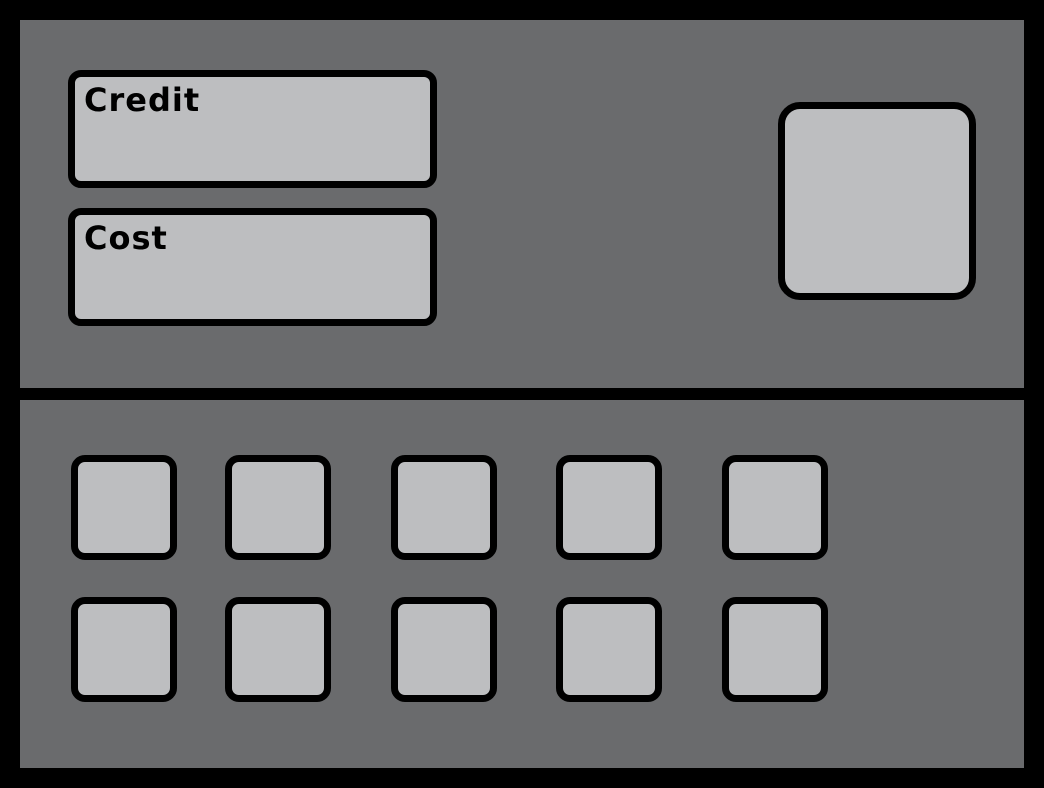 The width and height of the screenshot is (1044, 788). Describe the element at coordinates (252, 267) in the screenshot. I see `cost-field: Cost` at that location.